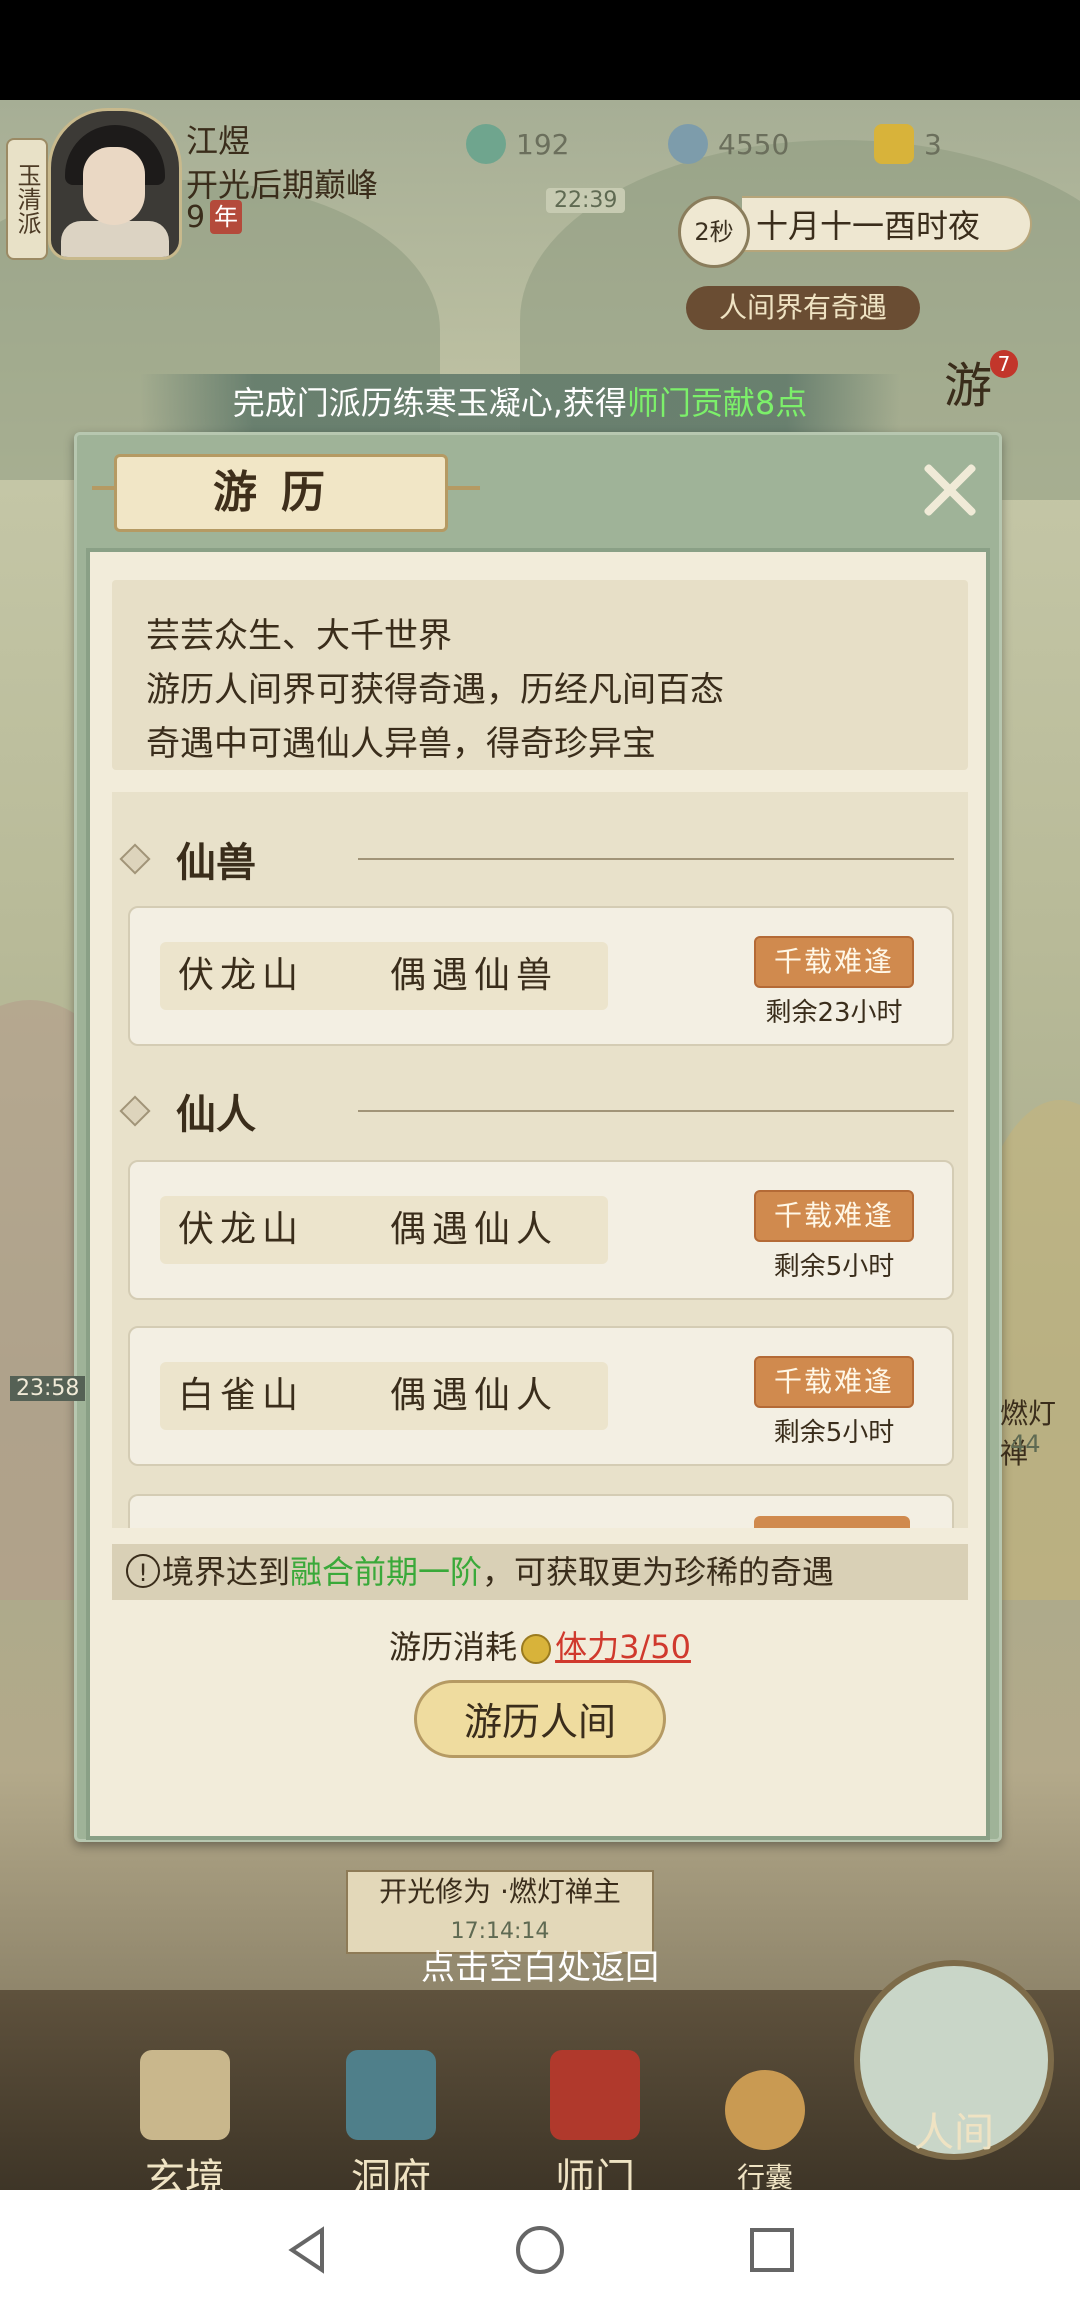  I want to click on notice-text: 完成门派历练寒玉凝心,获得, so click(429, 403).